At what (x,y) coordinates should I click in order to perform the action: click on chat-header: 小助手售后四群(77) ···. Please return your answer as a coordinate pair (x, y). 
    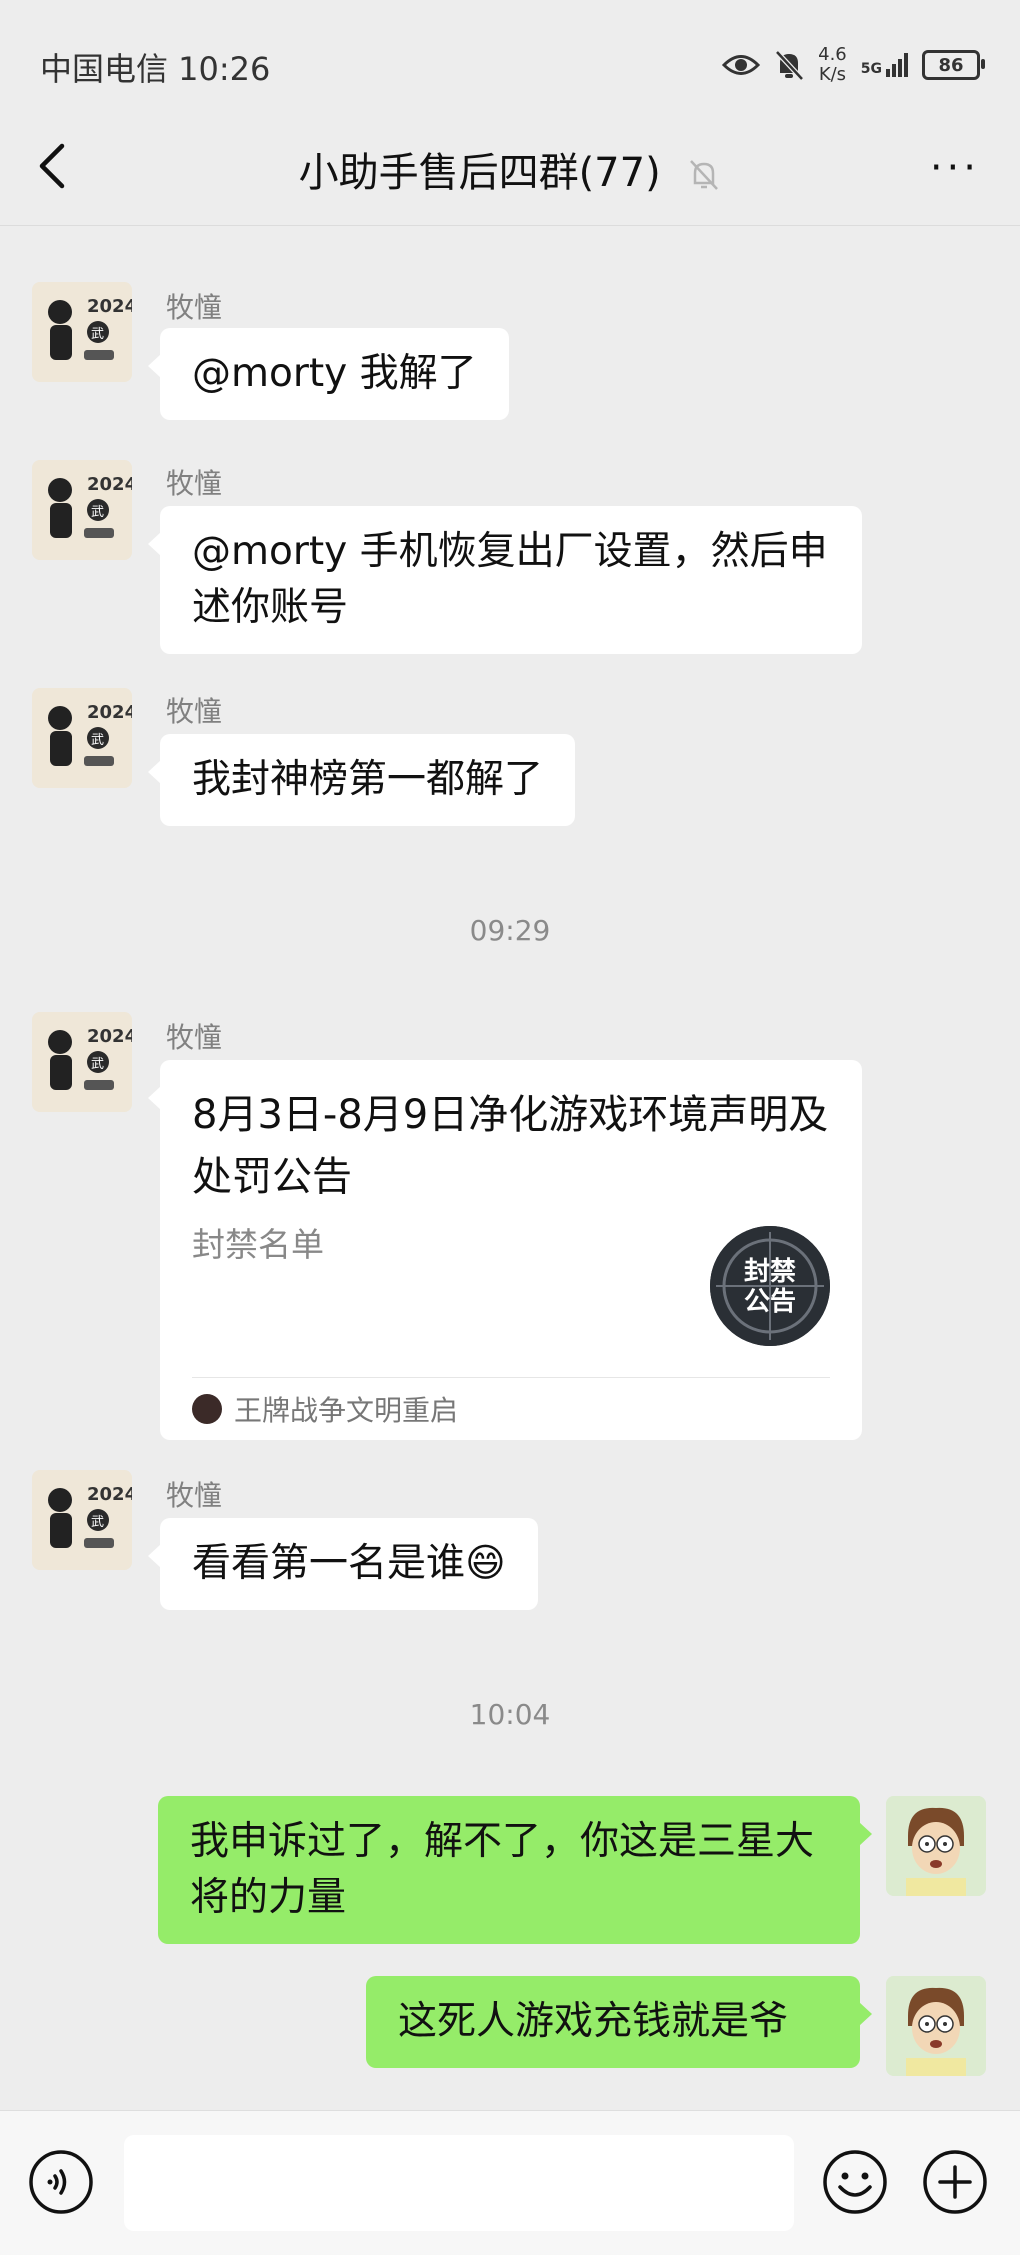
    Looking at the image, I should click on (510, 168).